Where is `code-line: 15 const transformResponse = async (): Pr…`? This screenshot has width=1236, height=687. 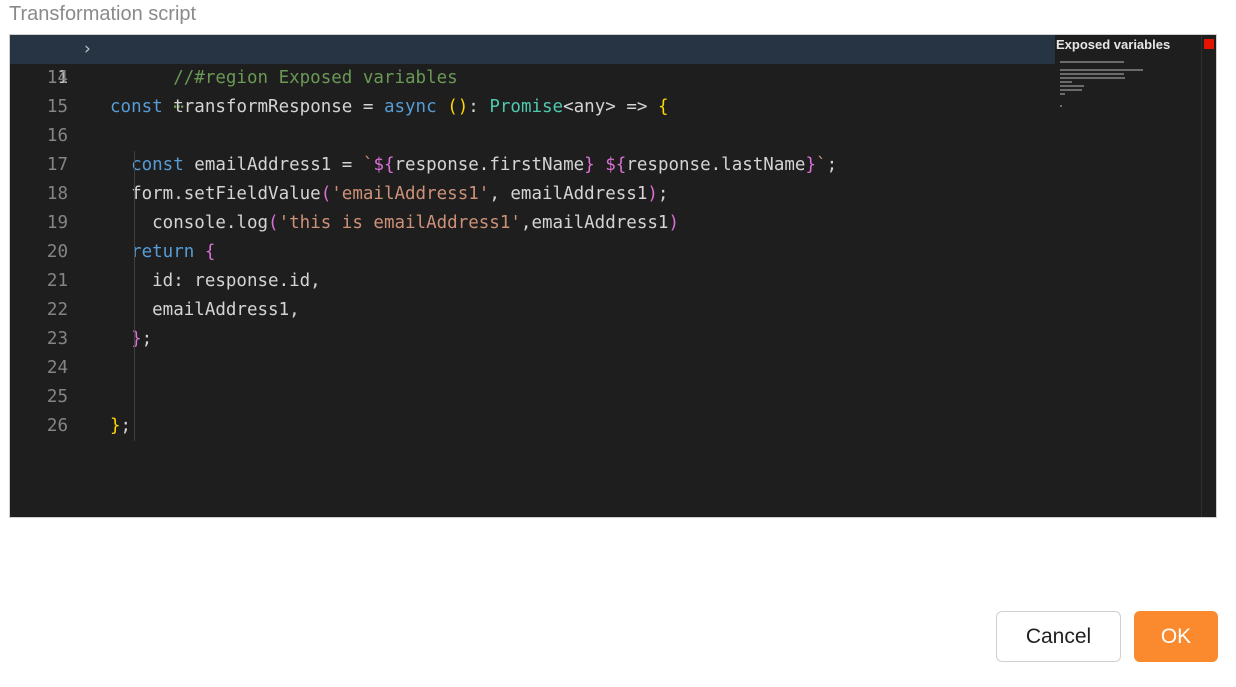
code-line: 15 const transformResponse = async (): Pr… is located at coordinates (532, 107).